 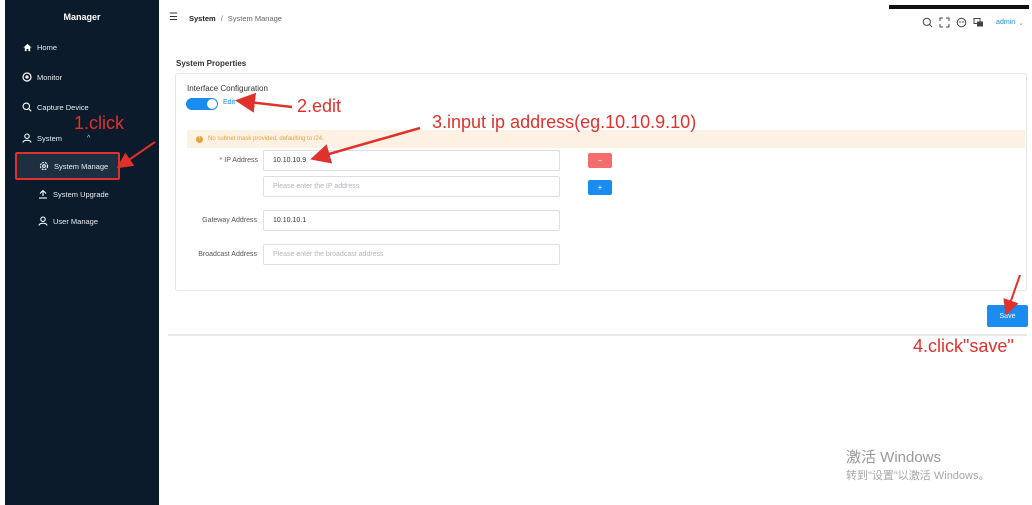 I want to click on edit-toggle, so click(x=202, y=104).